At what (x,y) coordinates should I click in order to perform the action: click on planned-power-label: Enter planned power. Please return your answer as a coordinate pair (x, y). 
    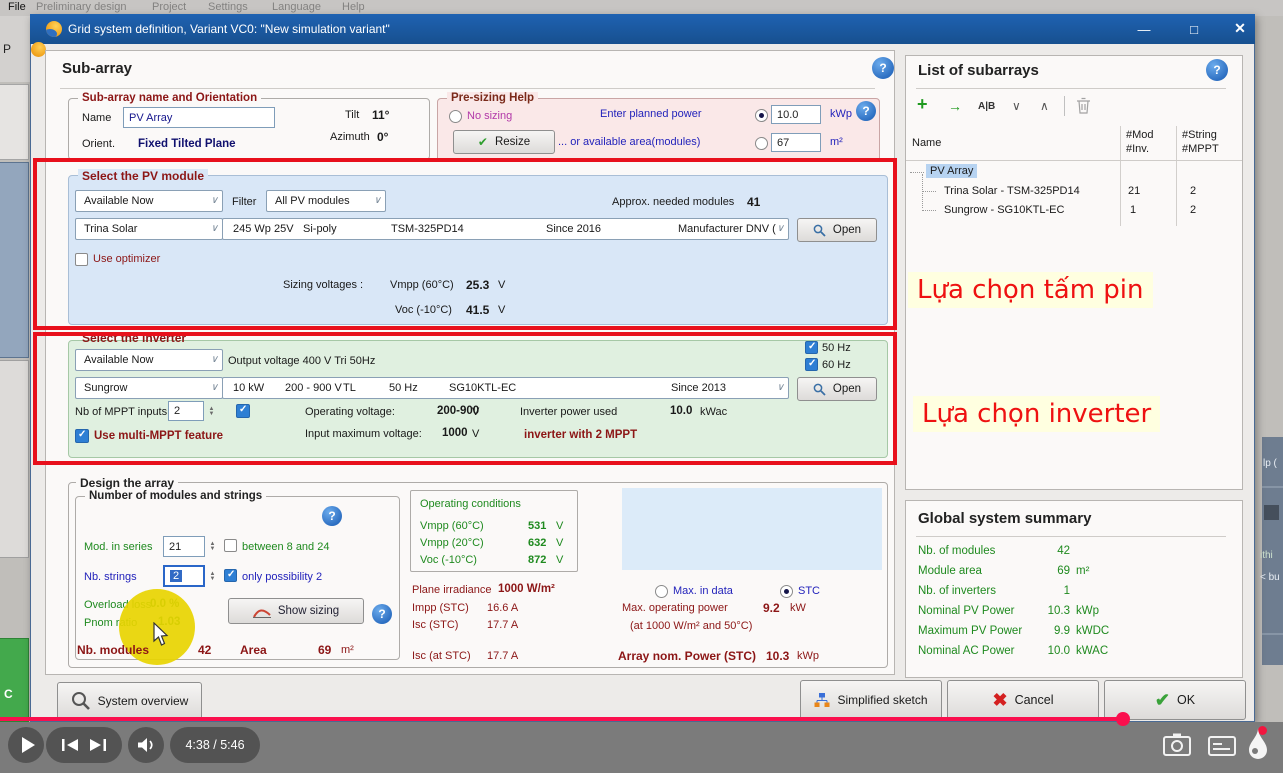
    Looking at the image, I should click on (651, 114).